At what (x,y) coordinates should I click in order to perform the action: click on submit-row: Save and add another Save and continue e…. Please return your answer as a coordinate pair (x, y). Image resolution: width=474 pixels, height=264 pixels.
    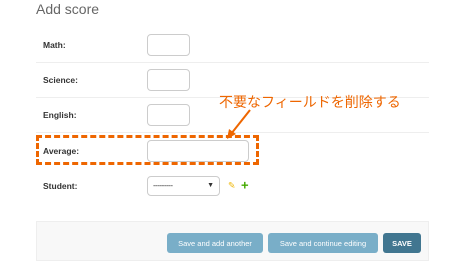
    Looking at the image, I should click on (232, 241).